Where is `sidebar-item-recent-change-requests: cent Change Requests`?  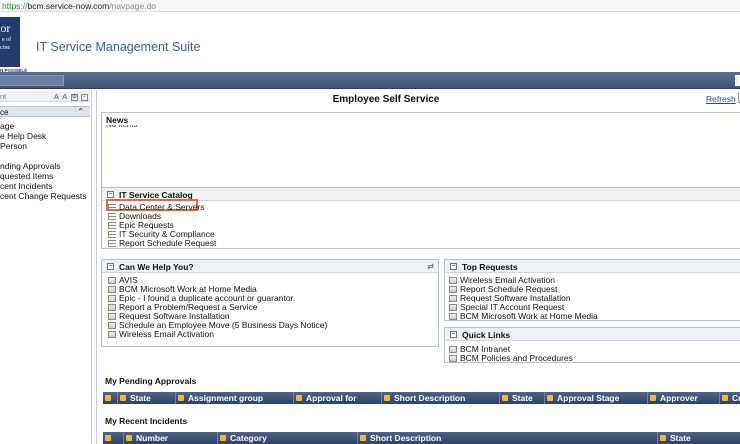 sidebar-item-recent-change-requests: cent Change Requests is located at coordinates (43, 196).